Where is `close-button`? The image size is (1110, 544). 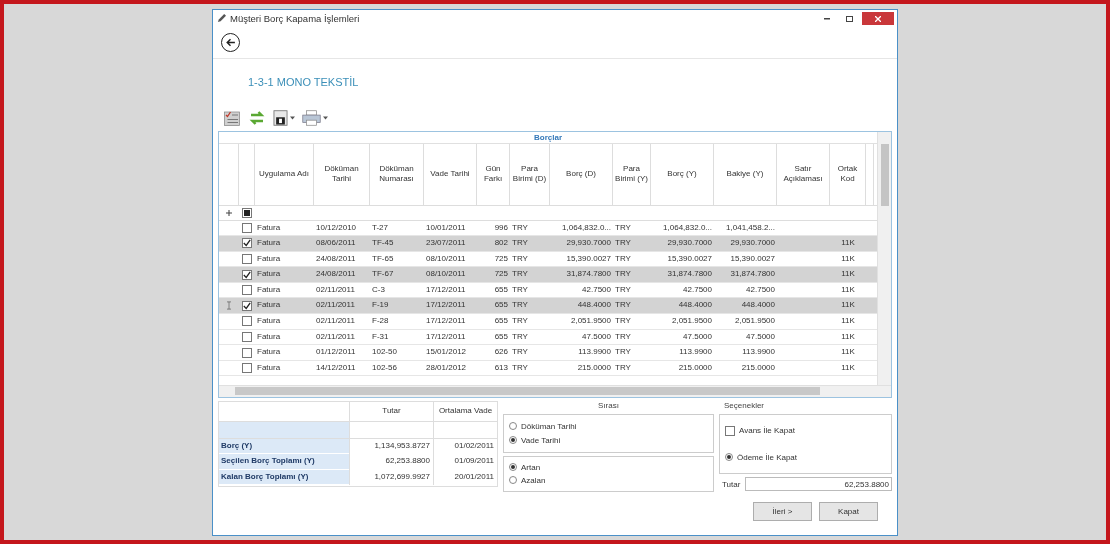 close-button is located at coordinates (878, 18).